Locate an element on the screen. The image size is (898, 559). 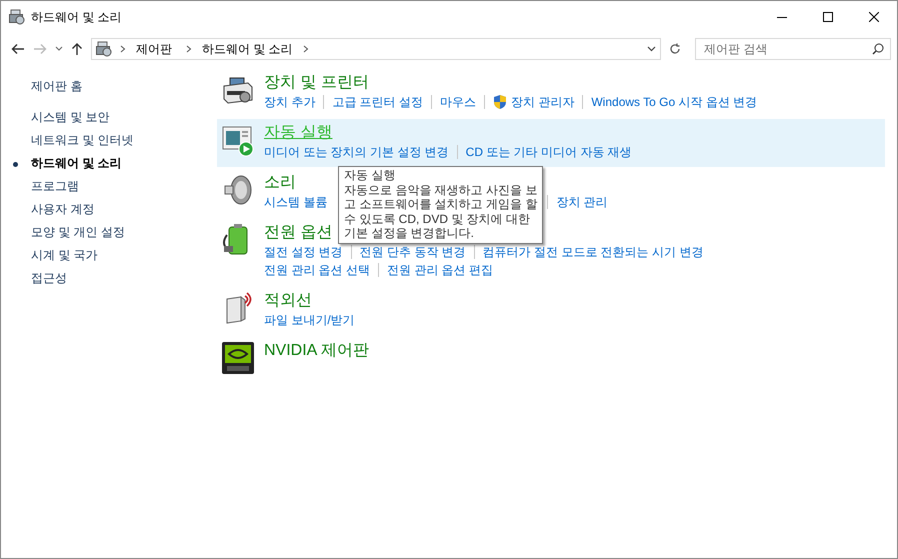
search-box: 제어판 검색 is located at coordinates (793, 49).